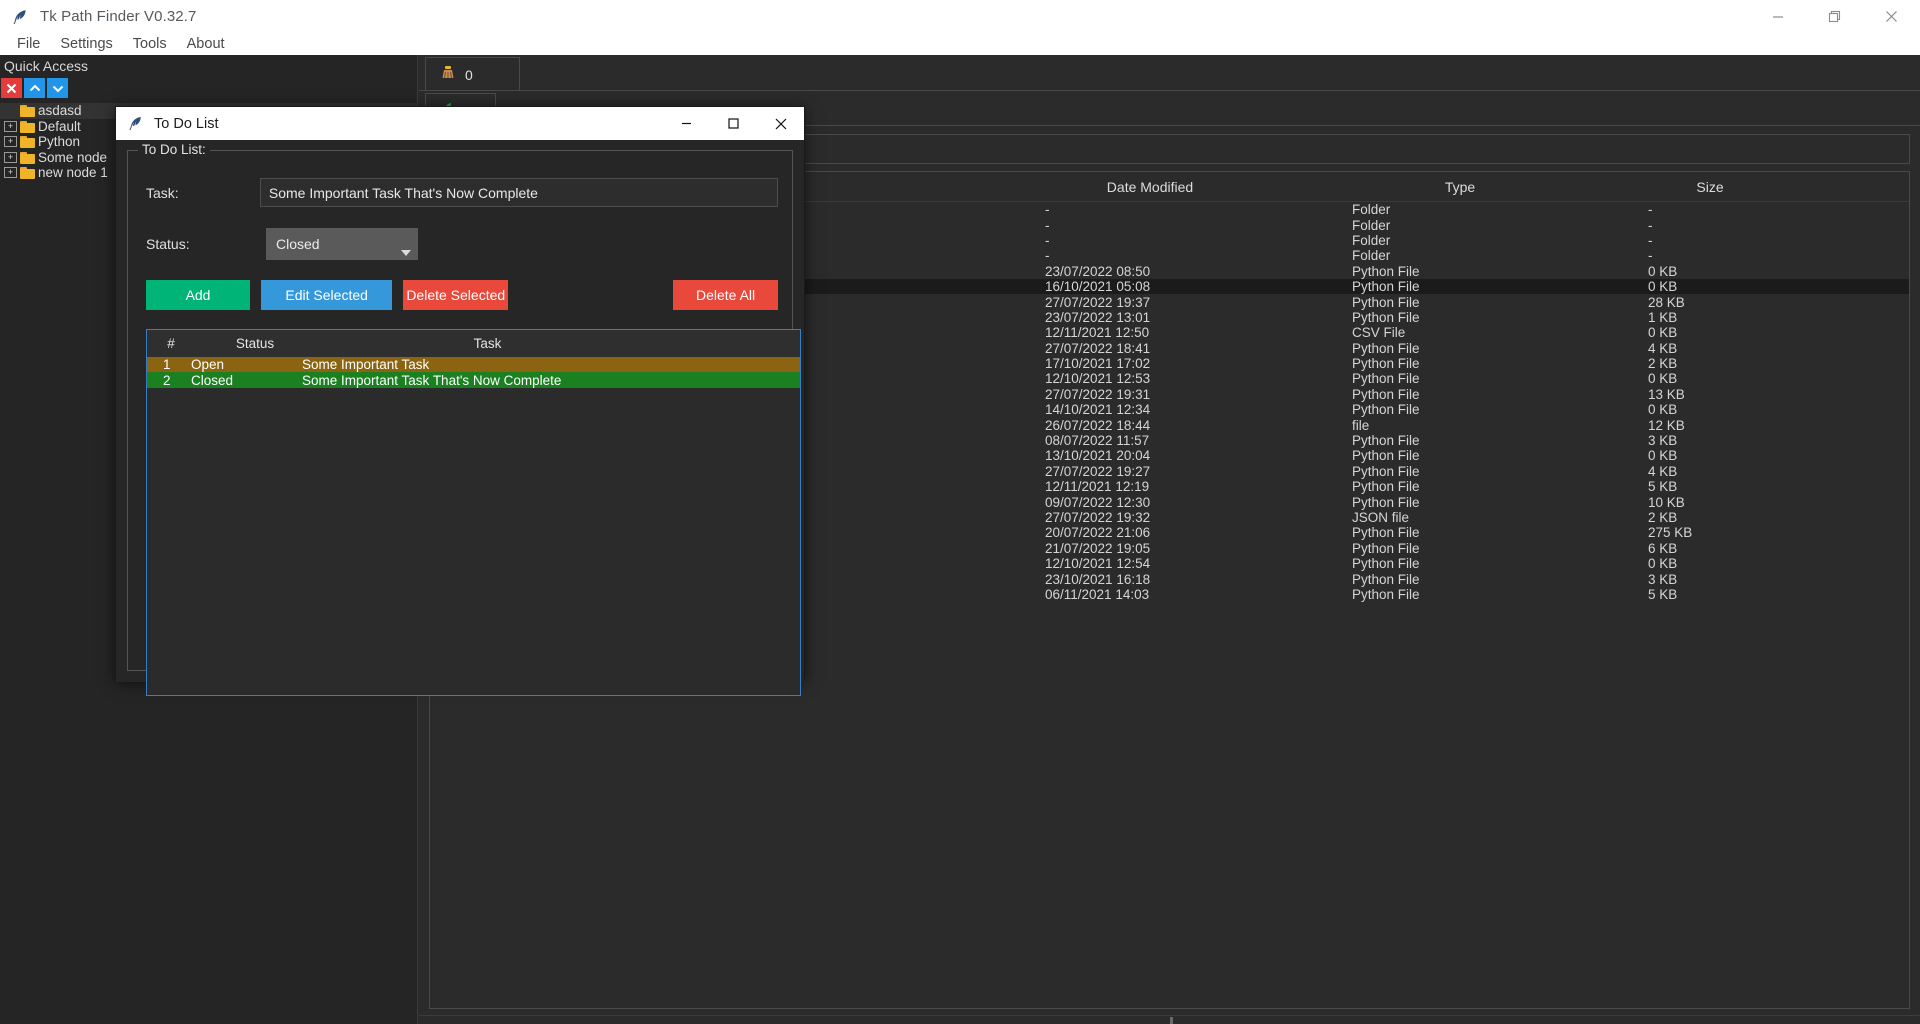  Describe the element at coordinates (960, 44) in the screenshot. I see `menubar: File Settings Tools About` at that location.